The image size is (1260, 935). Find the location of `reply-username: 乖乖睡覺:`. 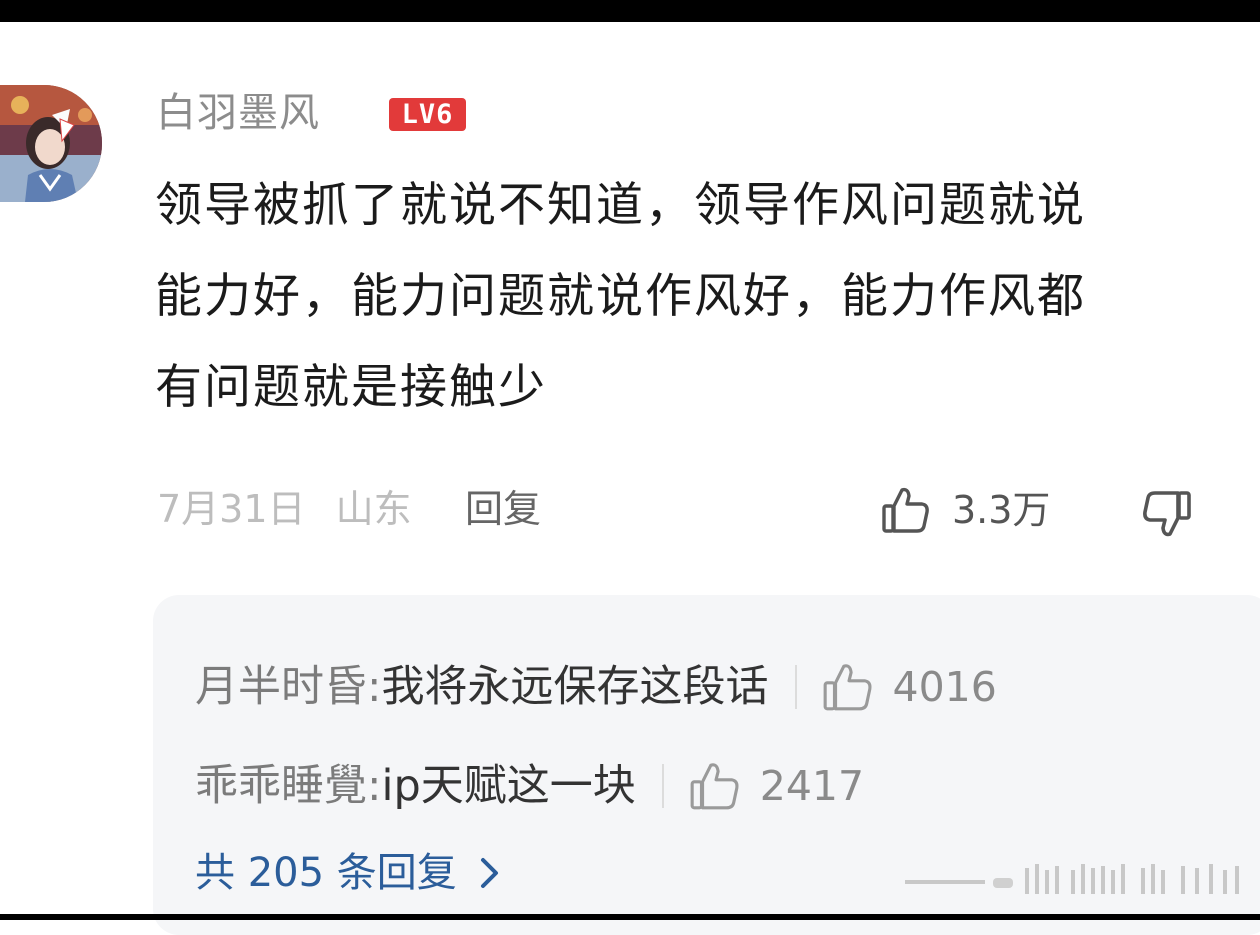

reply-username: 乖乖睡覺: is located at coordinates (288, 786).